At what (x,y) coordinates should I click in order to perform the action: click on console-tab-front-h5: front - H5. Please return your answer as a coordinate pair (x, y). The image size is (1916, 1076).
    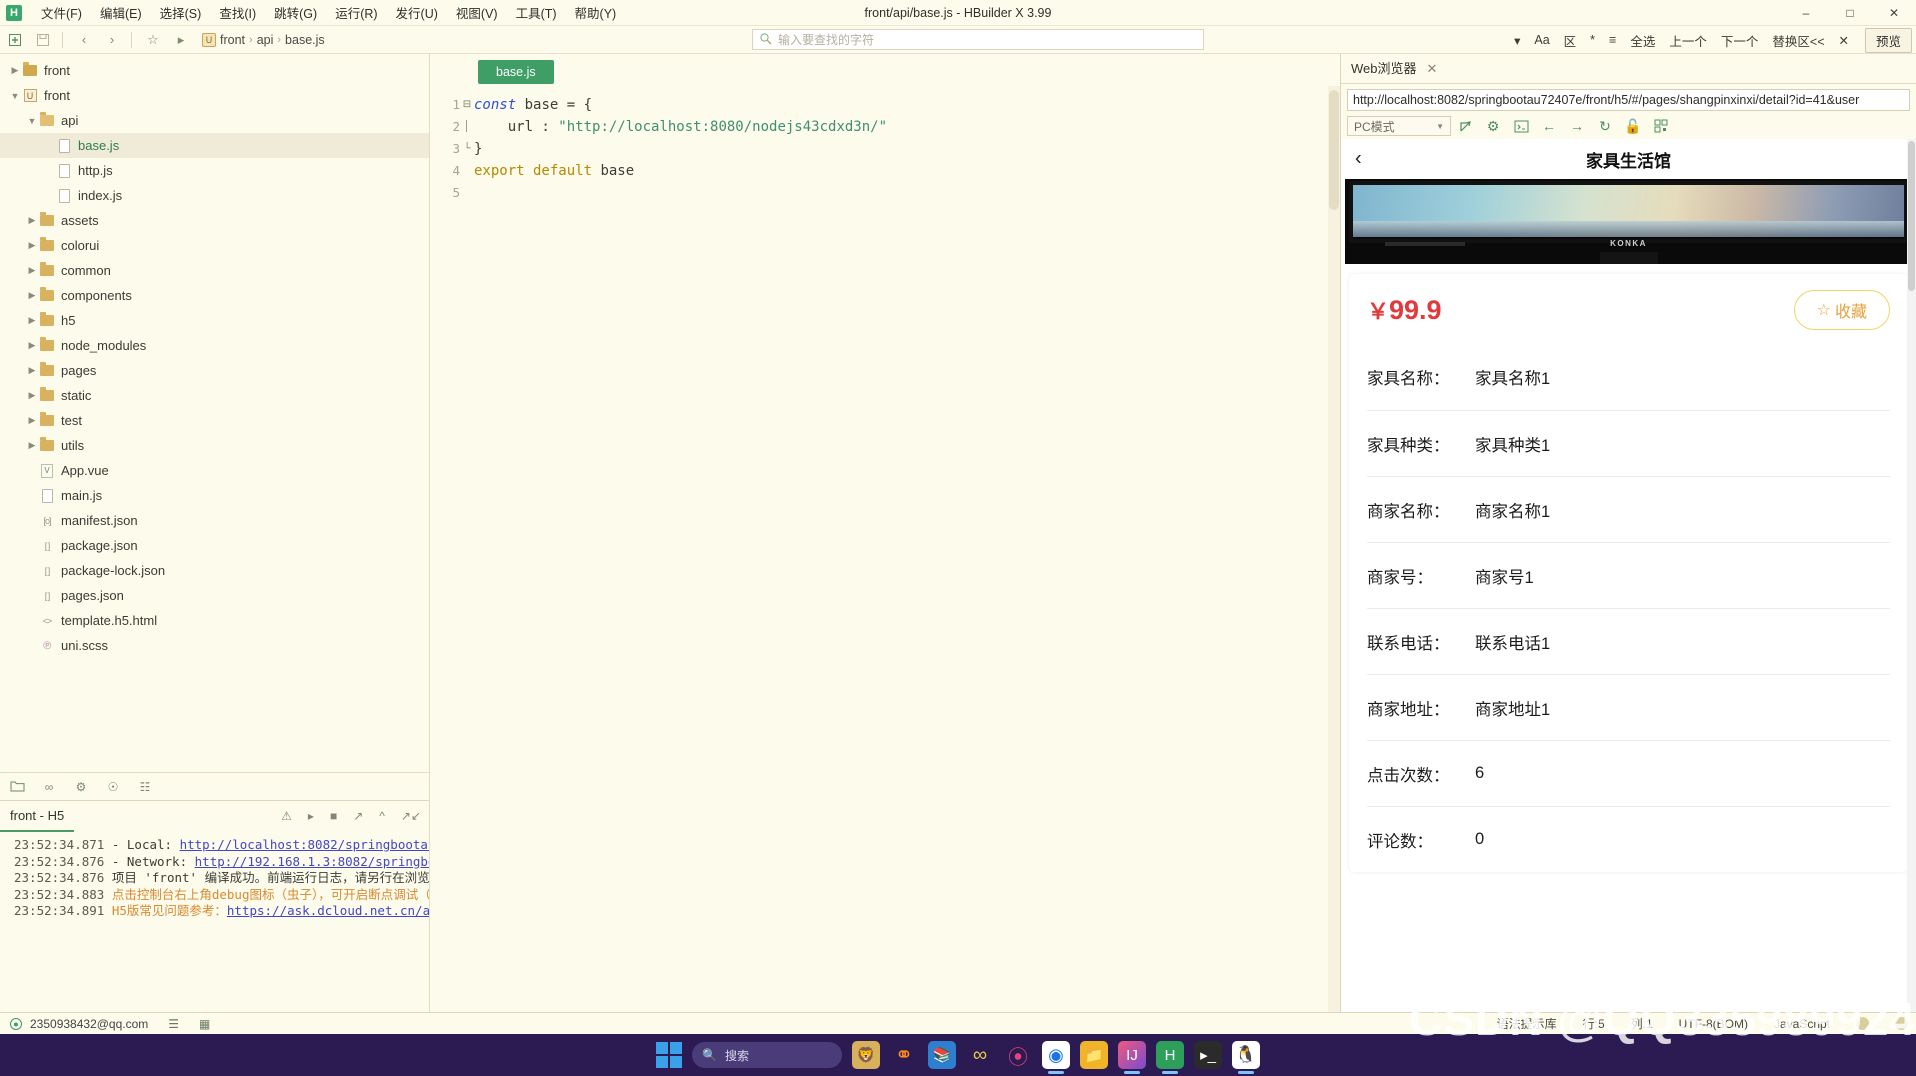
    Looking at the image, I should click on (37, 816).